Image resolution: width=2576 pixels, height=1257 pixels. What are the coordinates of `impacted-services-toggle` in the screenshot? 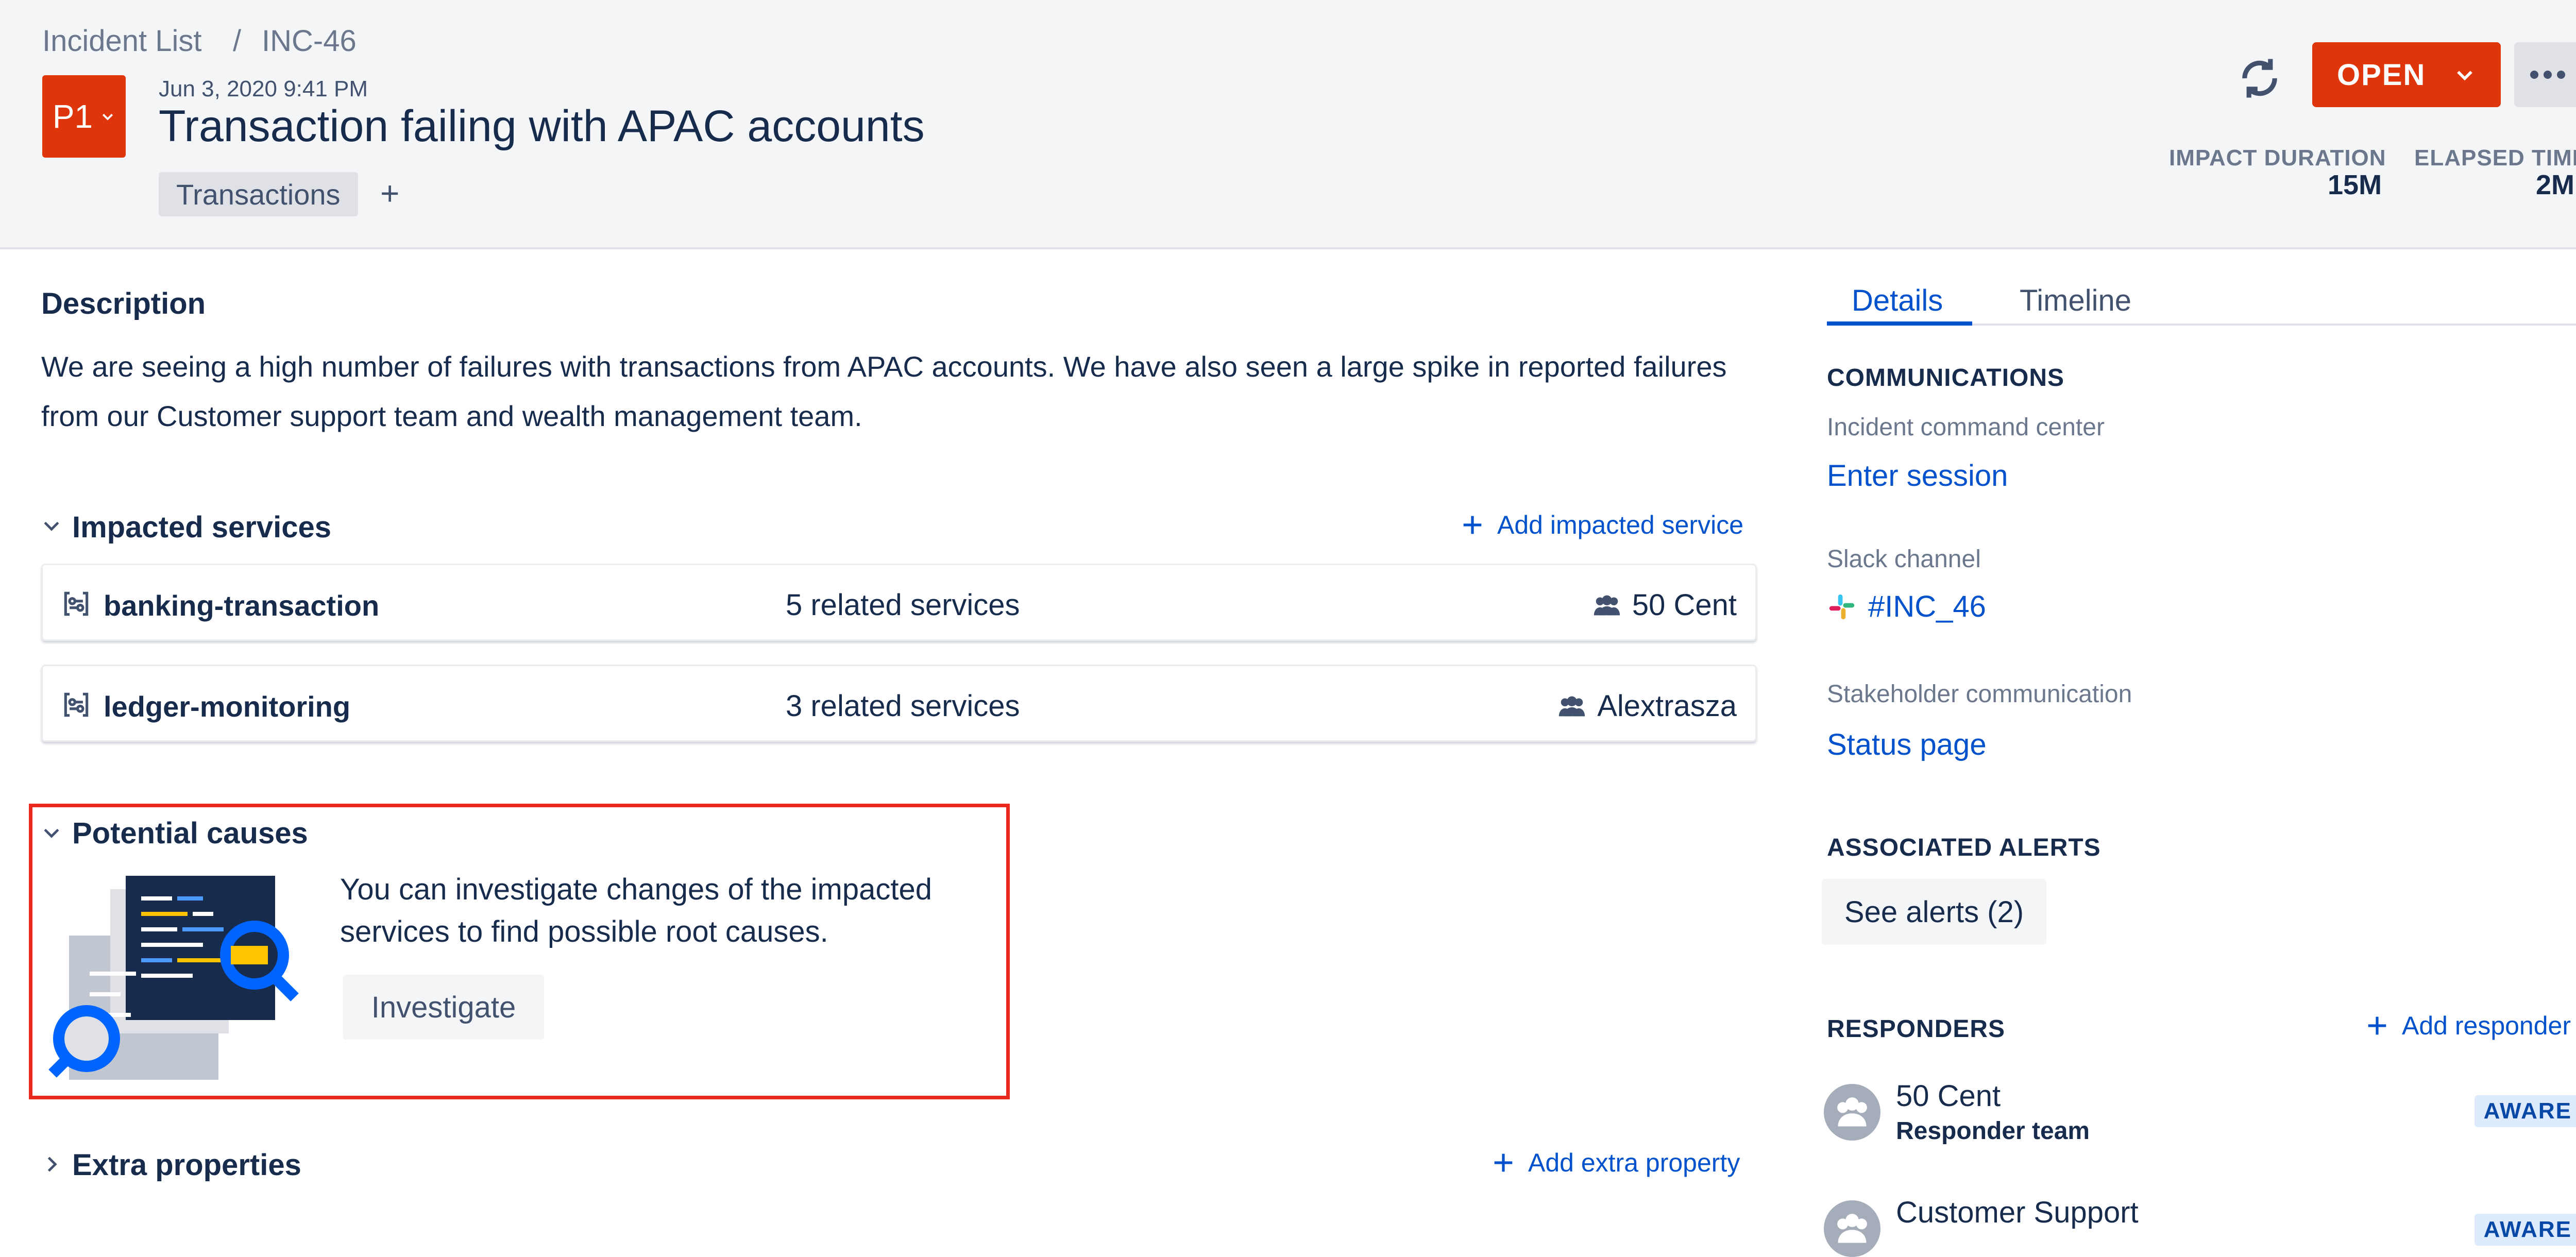 It's located at (51, 526).